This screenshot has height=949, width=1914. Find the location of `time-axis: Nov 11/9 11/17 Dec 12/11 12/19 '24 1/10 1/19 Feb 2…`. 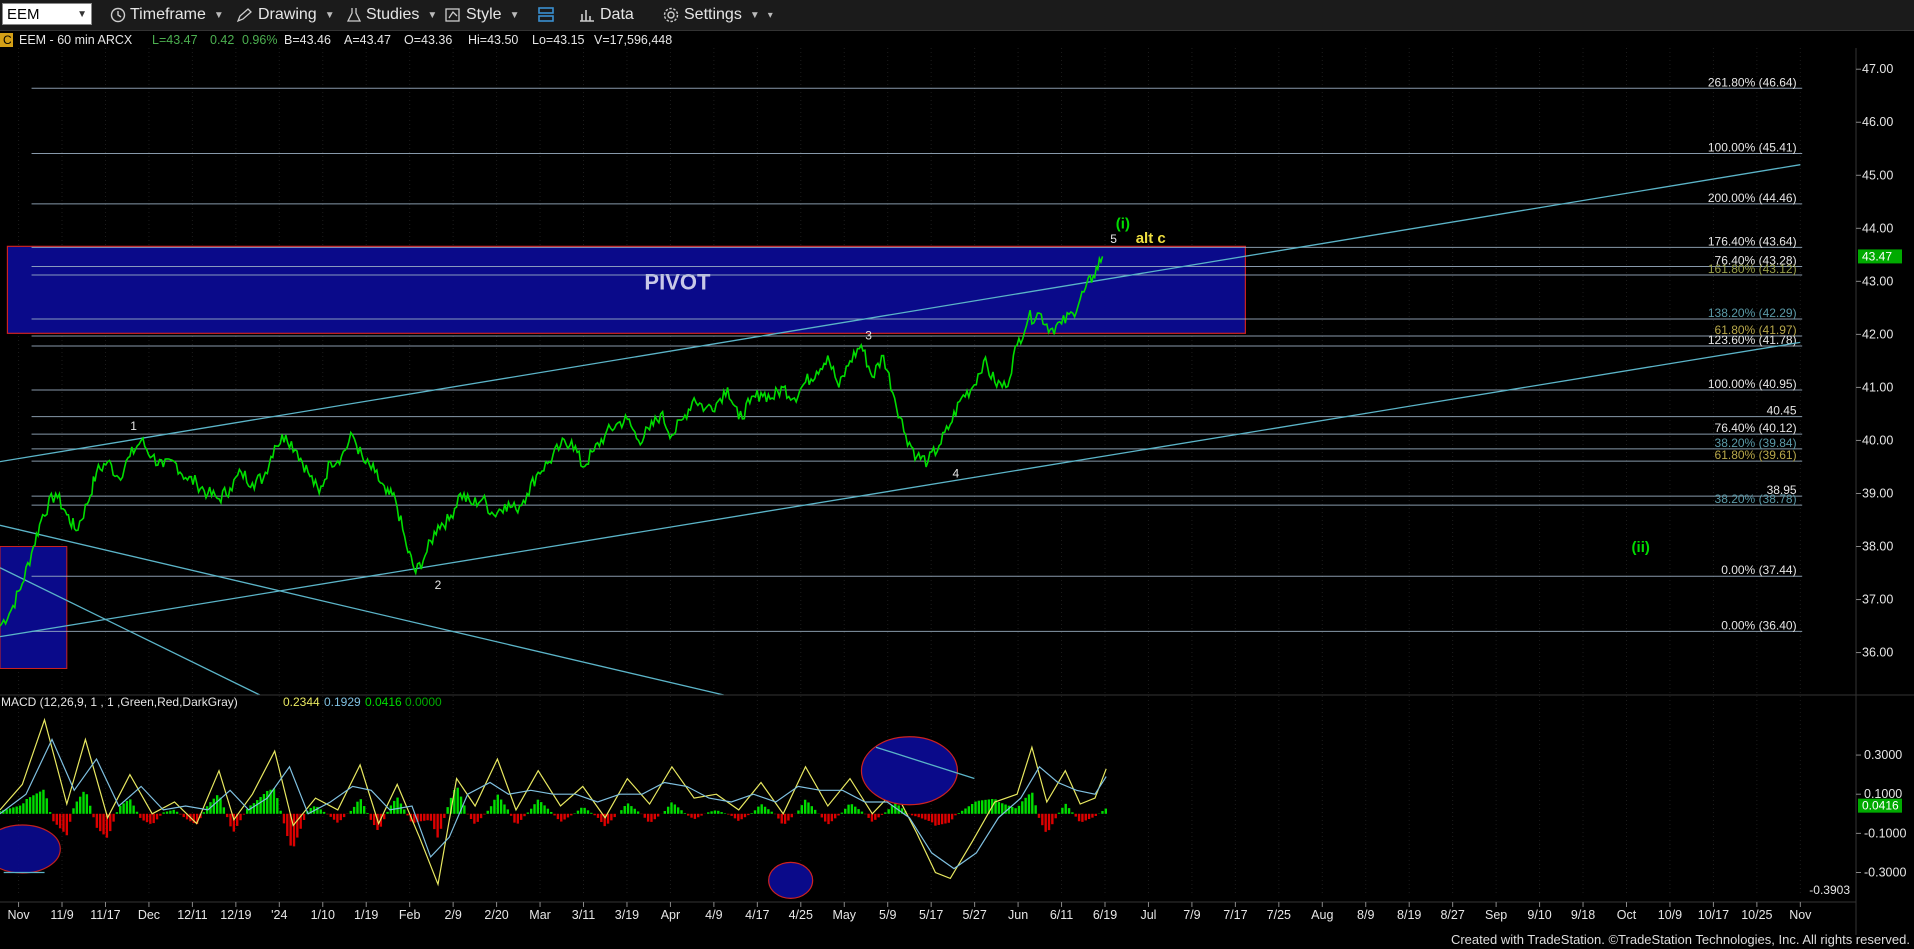

time-axis: Nov 11/9 11/17 Dec 12/11 12/19 '24 1/10 1/19 Feb 2… is located at coordinates (928, 911).